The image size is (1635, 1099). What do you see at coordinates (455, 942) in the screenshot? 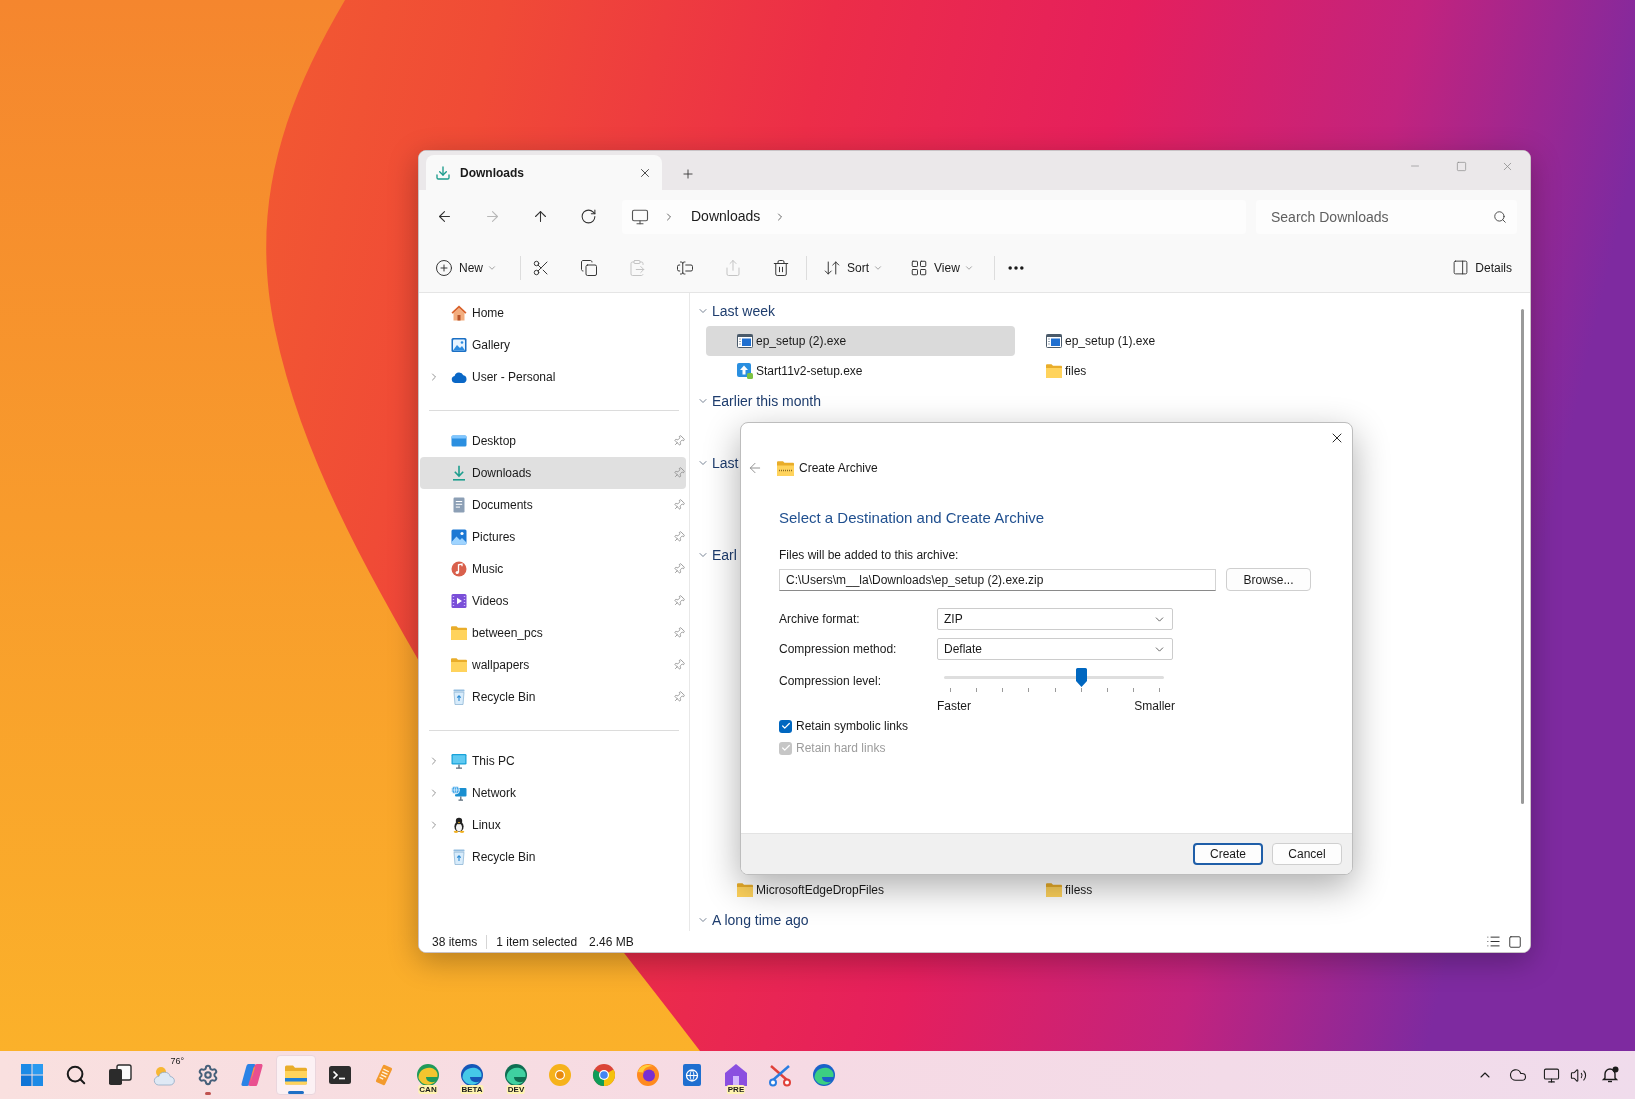
I see `item-count: 38 items` at bounding box center [455, 942].